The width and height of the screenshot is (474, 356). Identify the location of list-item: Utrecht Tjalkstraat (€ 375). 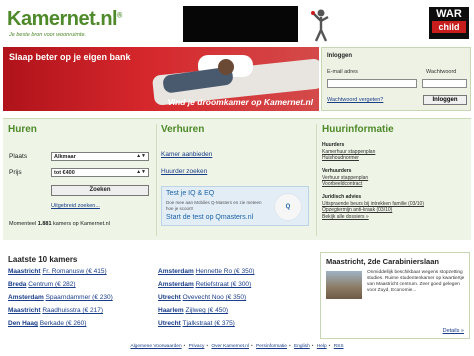
(196, 323).